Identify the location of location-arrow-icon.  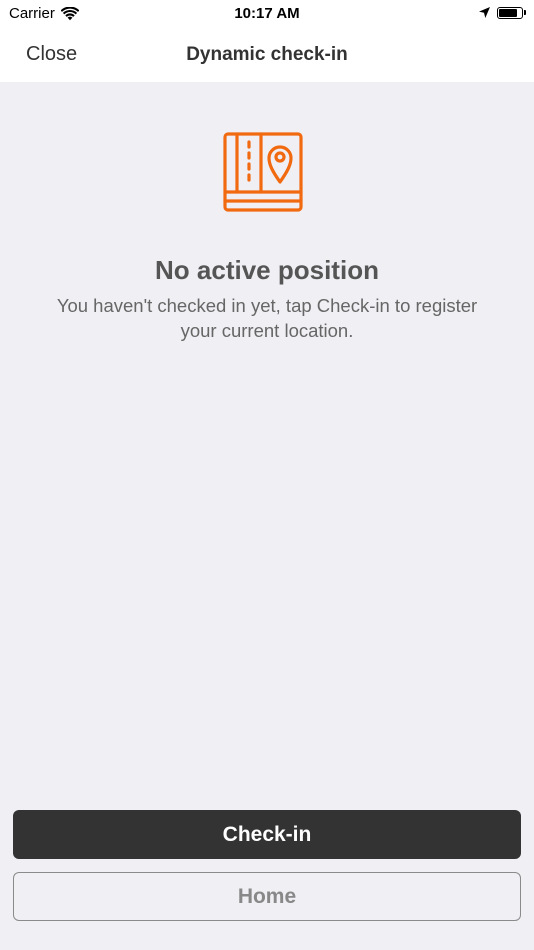
(484, 12).